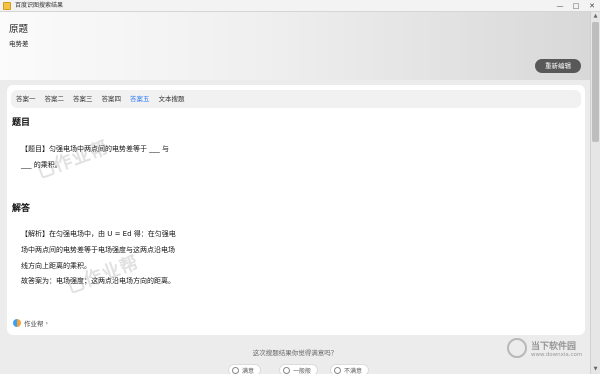  Describe the element at coordinates (595, 16) in the screenshot. I see `scroll-up-arrow-icon: ▲` at that location.